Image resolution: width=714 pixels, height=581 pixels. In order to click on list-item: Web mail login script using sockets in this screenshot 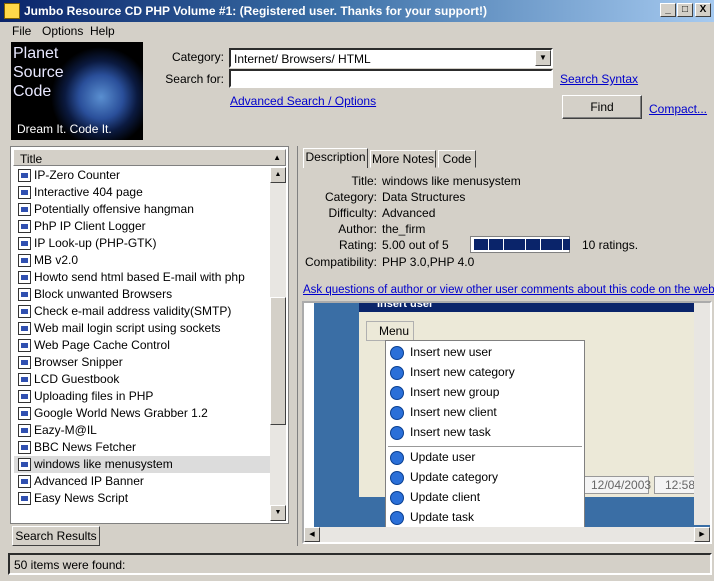, I will do `click(143, 328)`.